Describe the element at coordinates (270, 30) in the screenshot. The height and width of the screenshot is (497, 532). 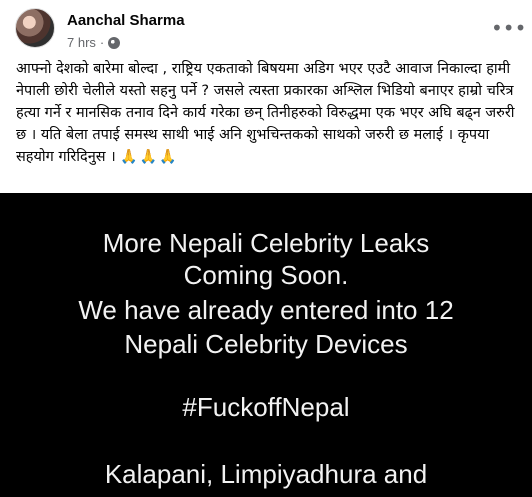
I see `post-header: Aanchal Sharma 7 hrs · •••` at that location.